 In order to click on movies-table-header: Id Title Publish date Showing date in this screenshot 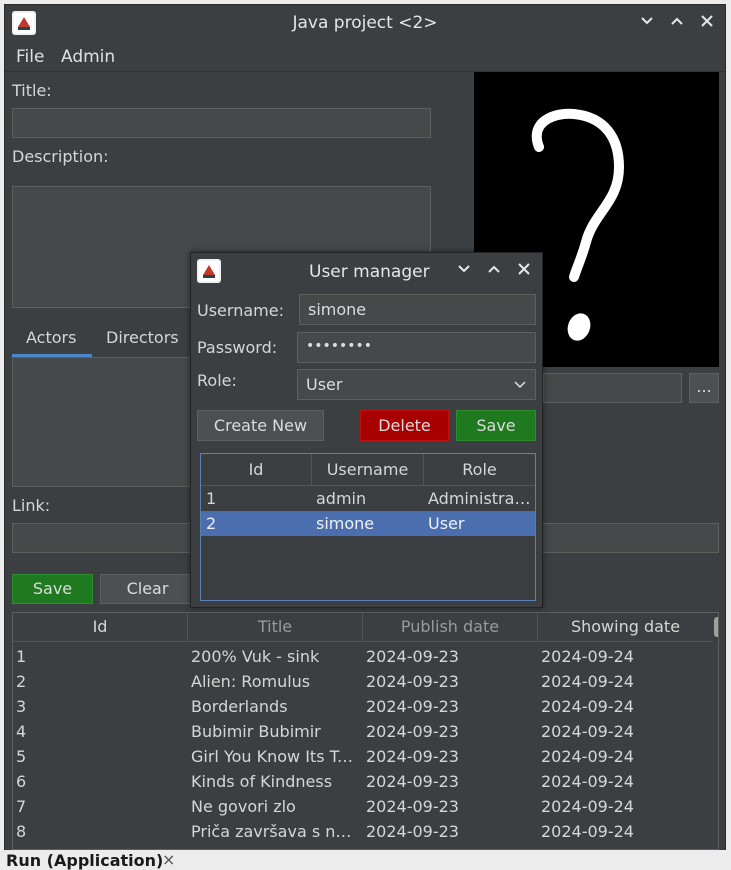, I will do `click(363, 627)`.